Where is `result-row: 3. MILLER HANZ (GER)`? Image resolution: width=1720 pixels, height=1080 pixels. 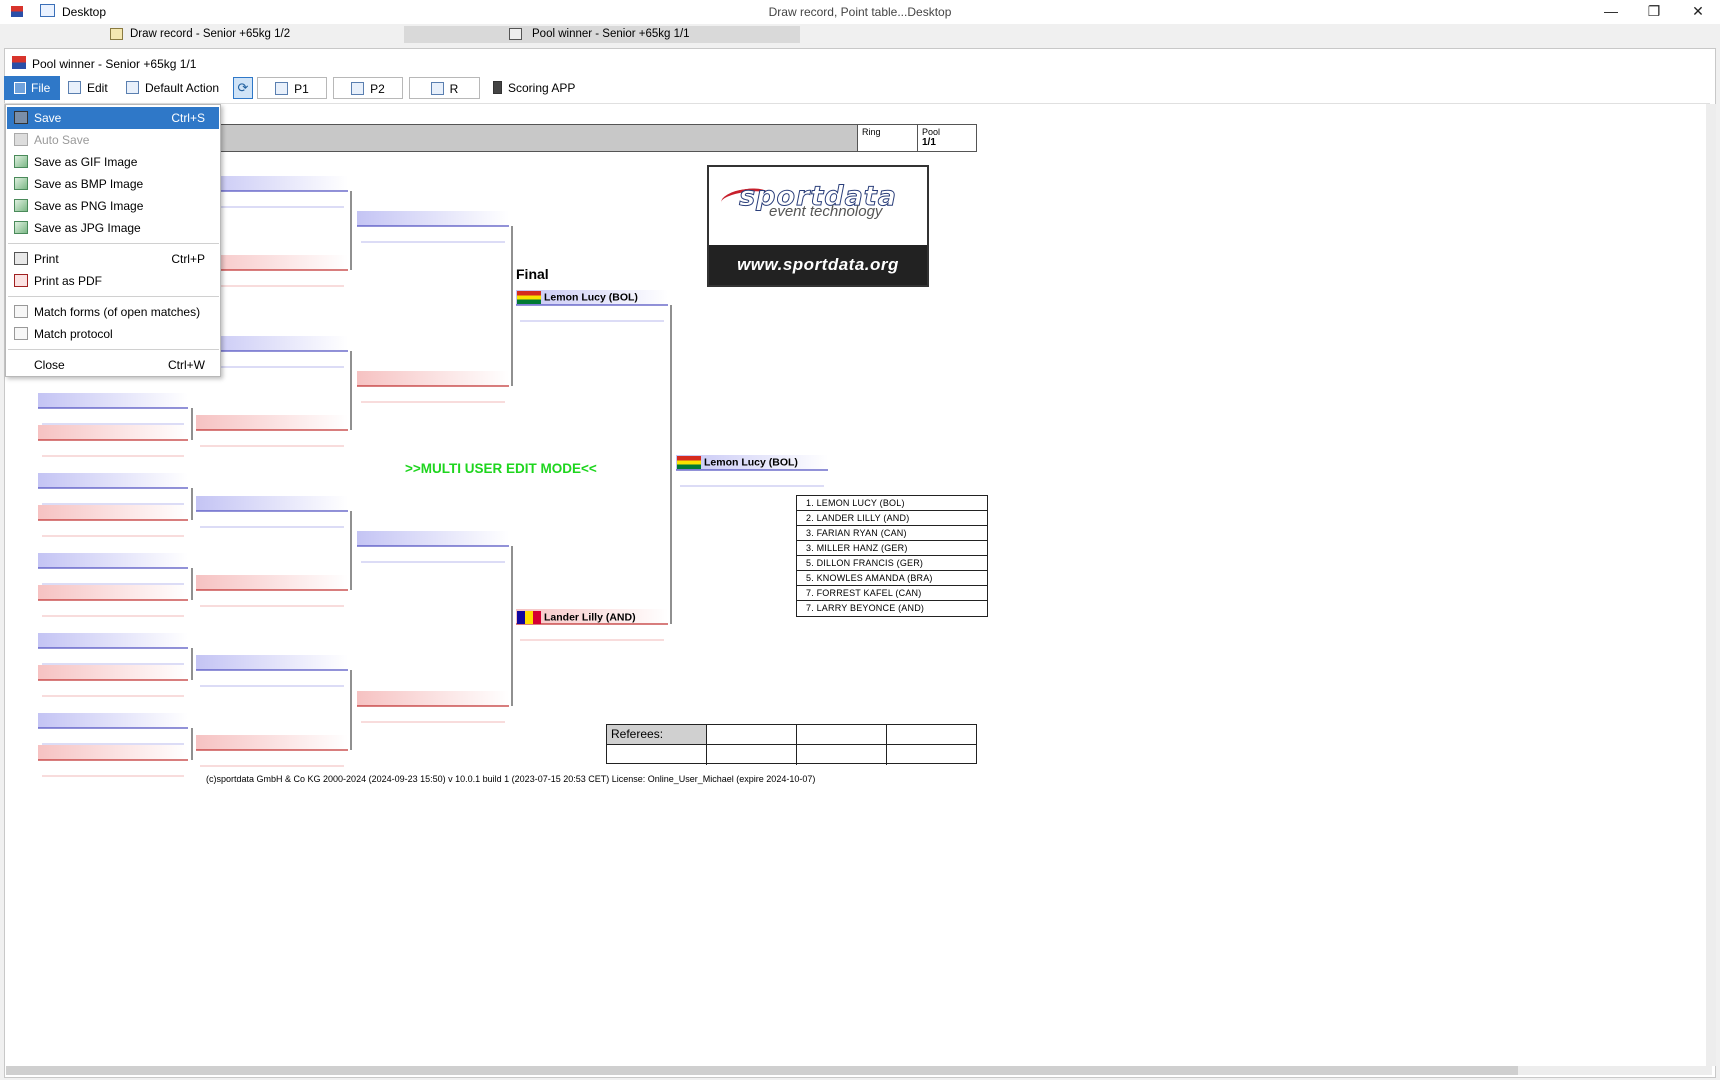 result-row: 3. MILLER HANZ (GER) is located at coordinates (892, 548).